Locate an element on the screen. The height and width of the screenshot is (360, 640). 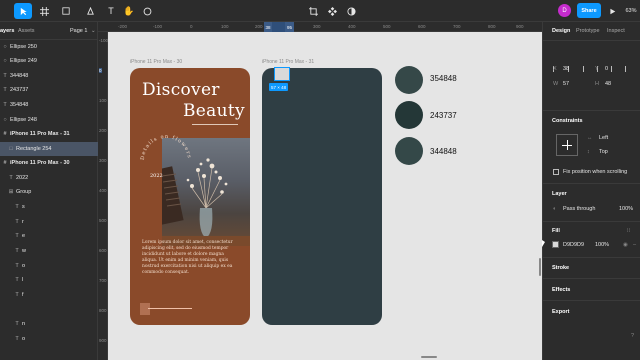
layer-item: Ts is located at coordinates (49, 207).